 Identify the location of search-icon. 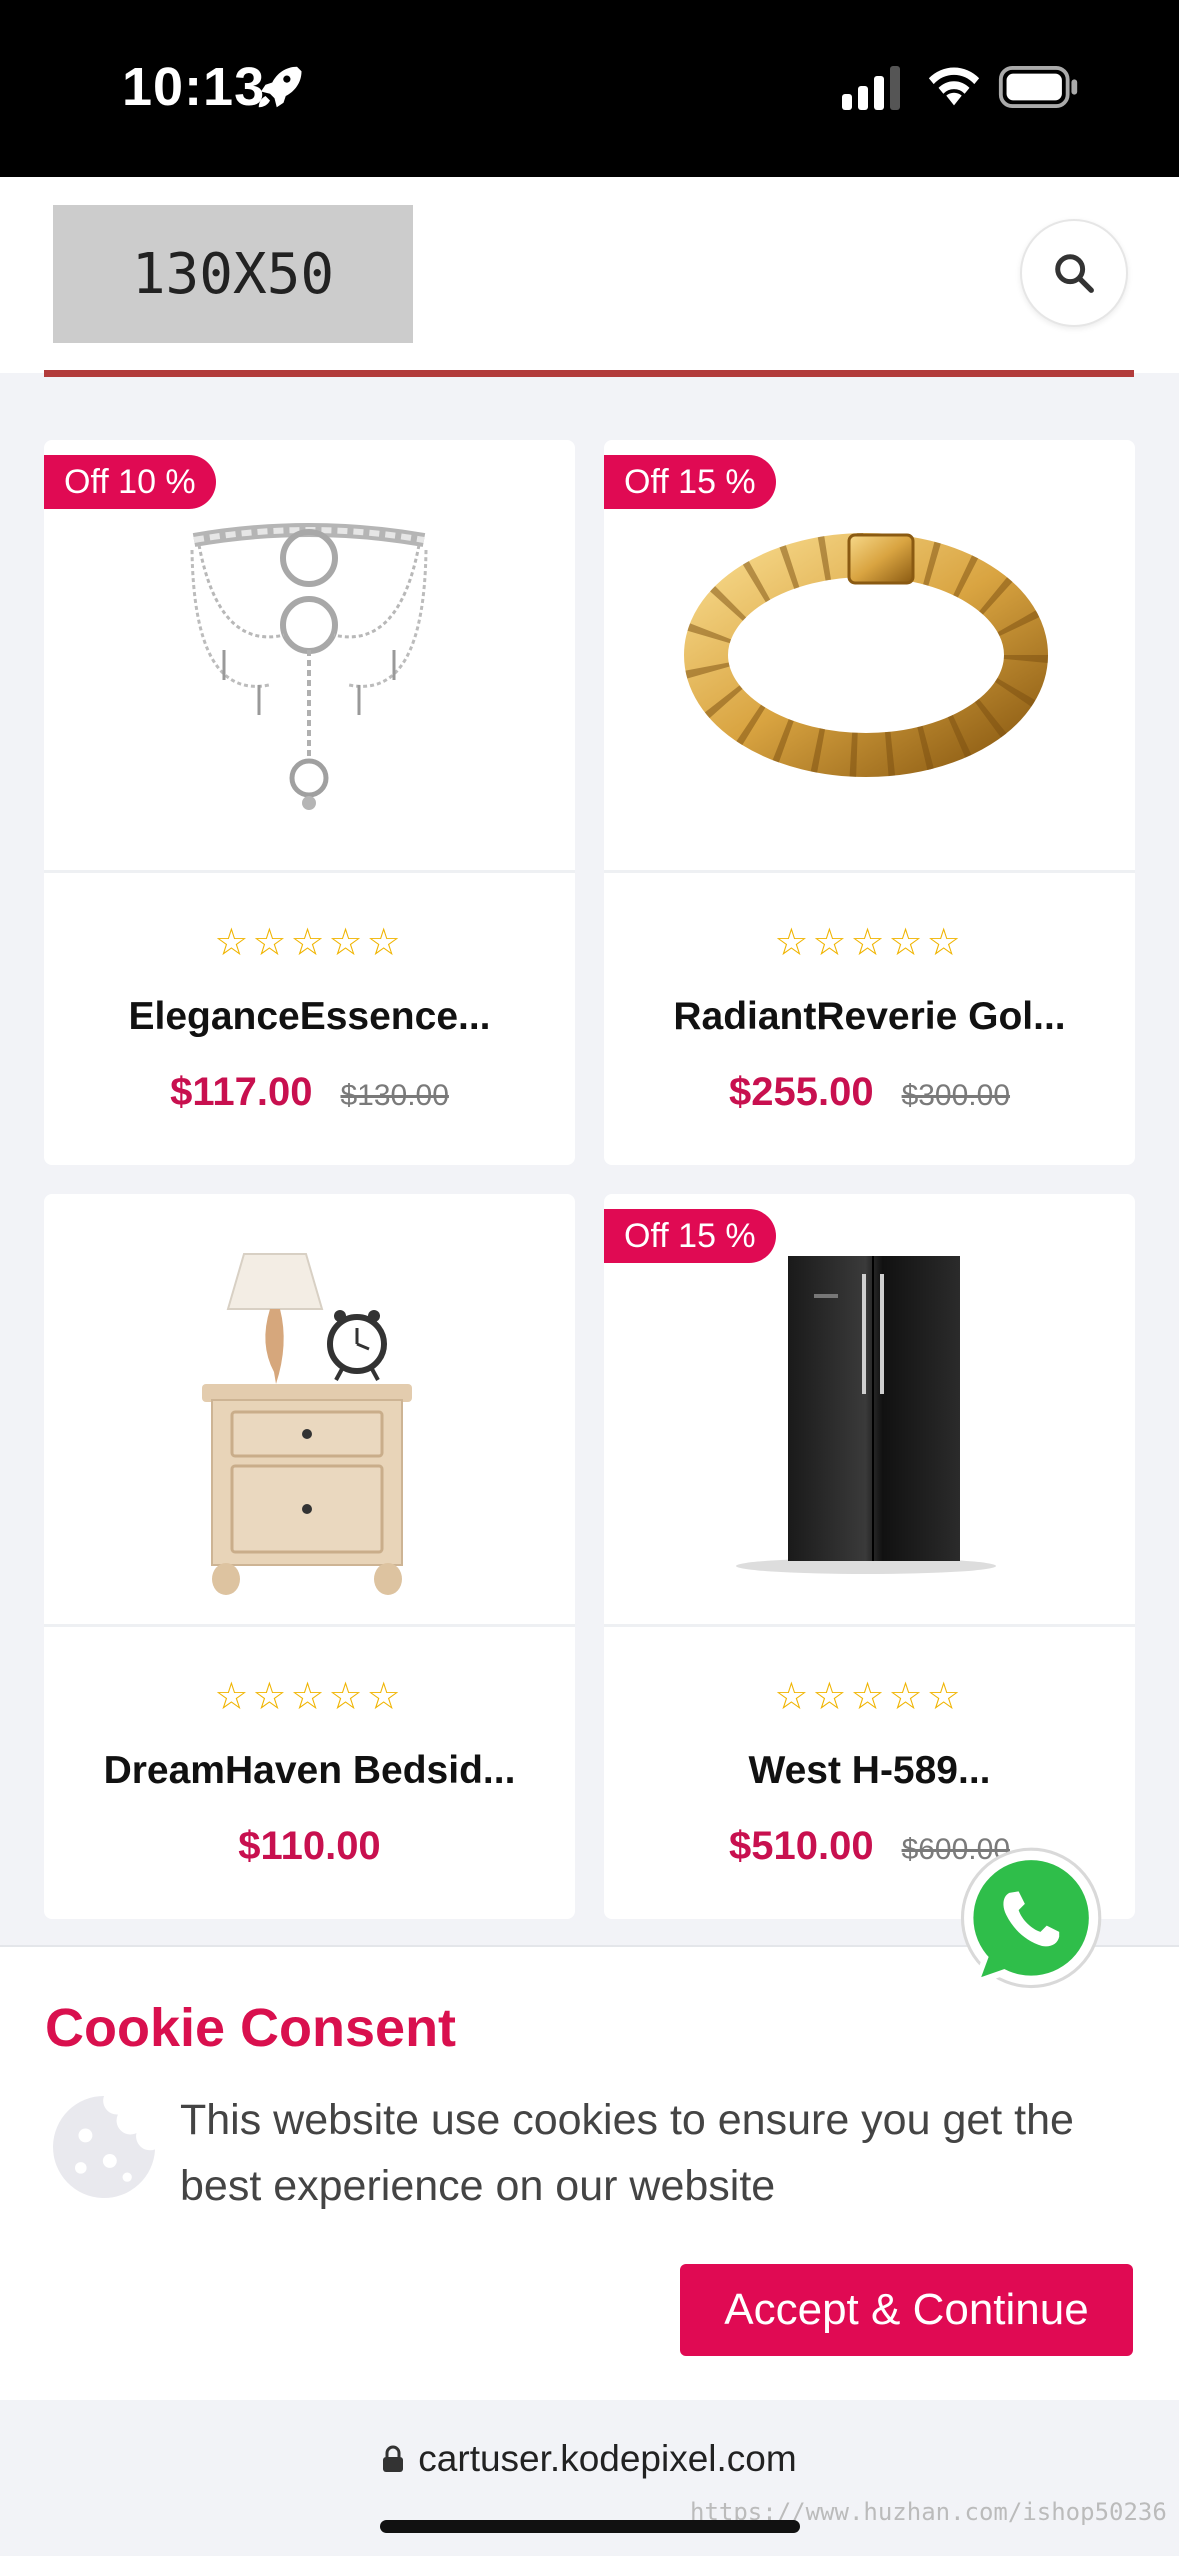
(1074, 273).